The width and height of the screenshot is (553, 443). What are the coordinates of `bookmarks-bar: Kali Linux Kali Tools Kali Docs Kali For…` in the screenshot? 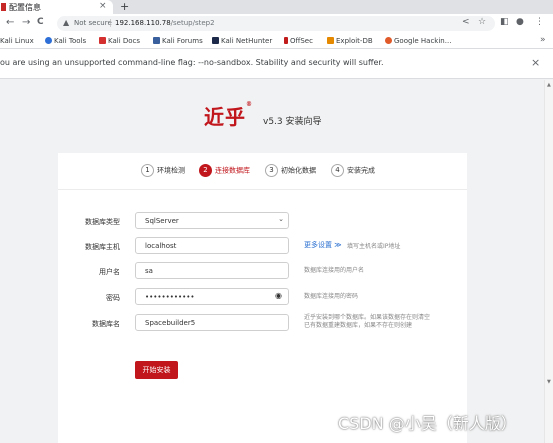 It's located at (276, 41).